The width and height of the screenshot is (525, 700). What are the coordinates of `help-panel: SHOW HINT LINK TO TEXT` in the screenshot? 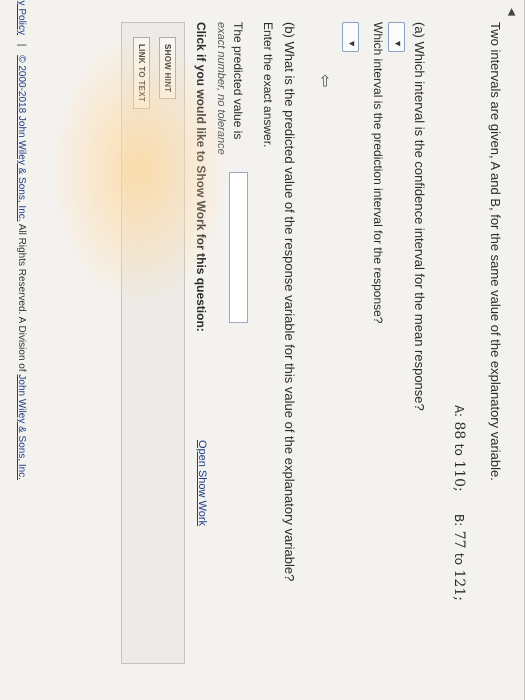 It's located at (153, 343).